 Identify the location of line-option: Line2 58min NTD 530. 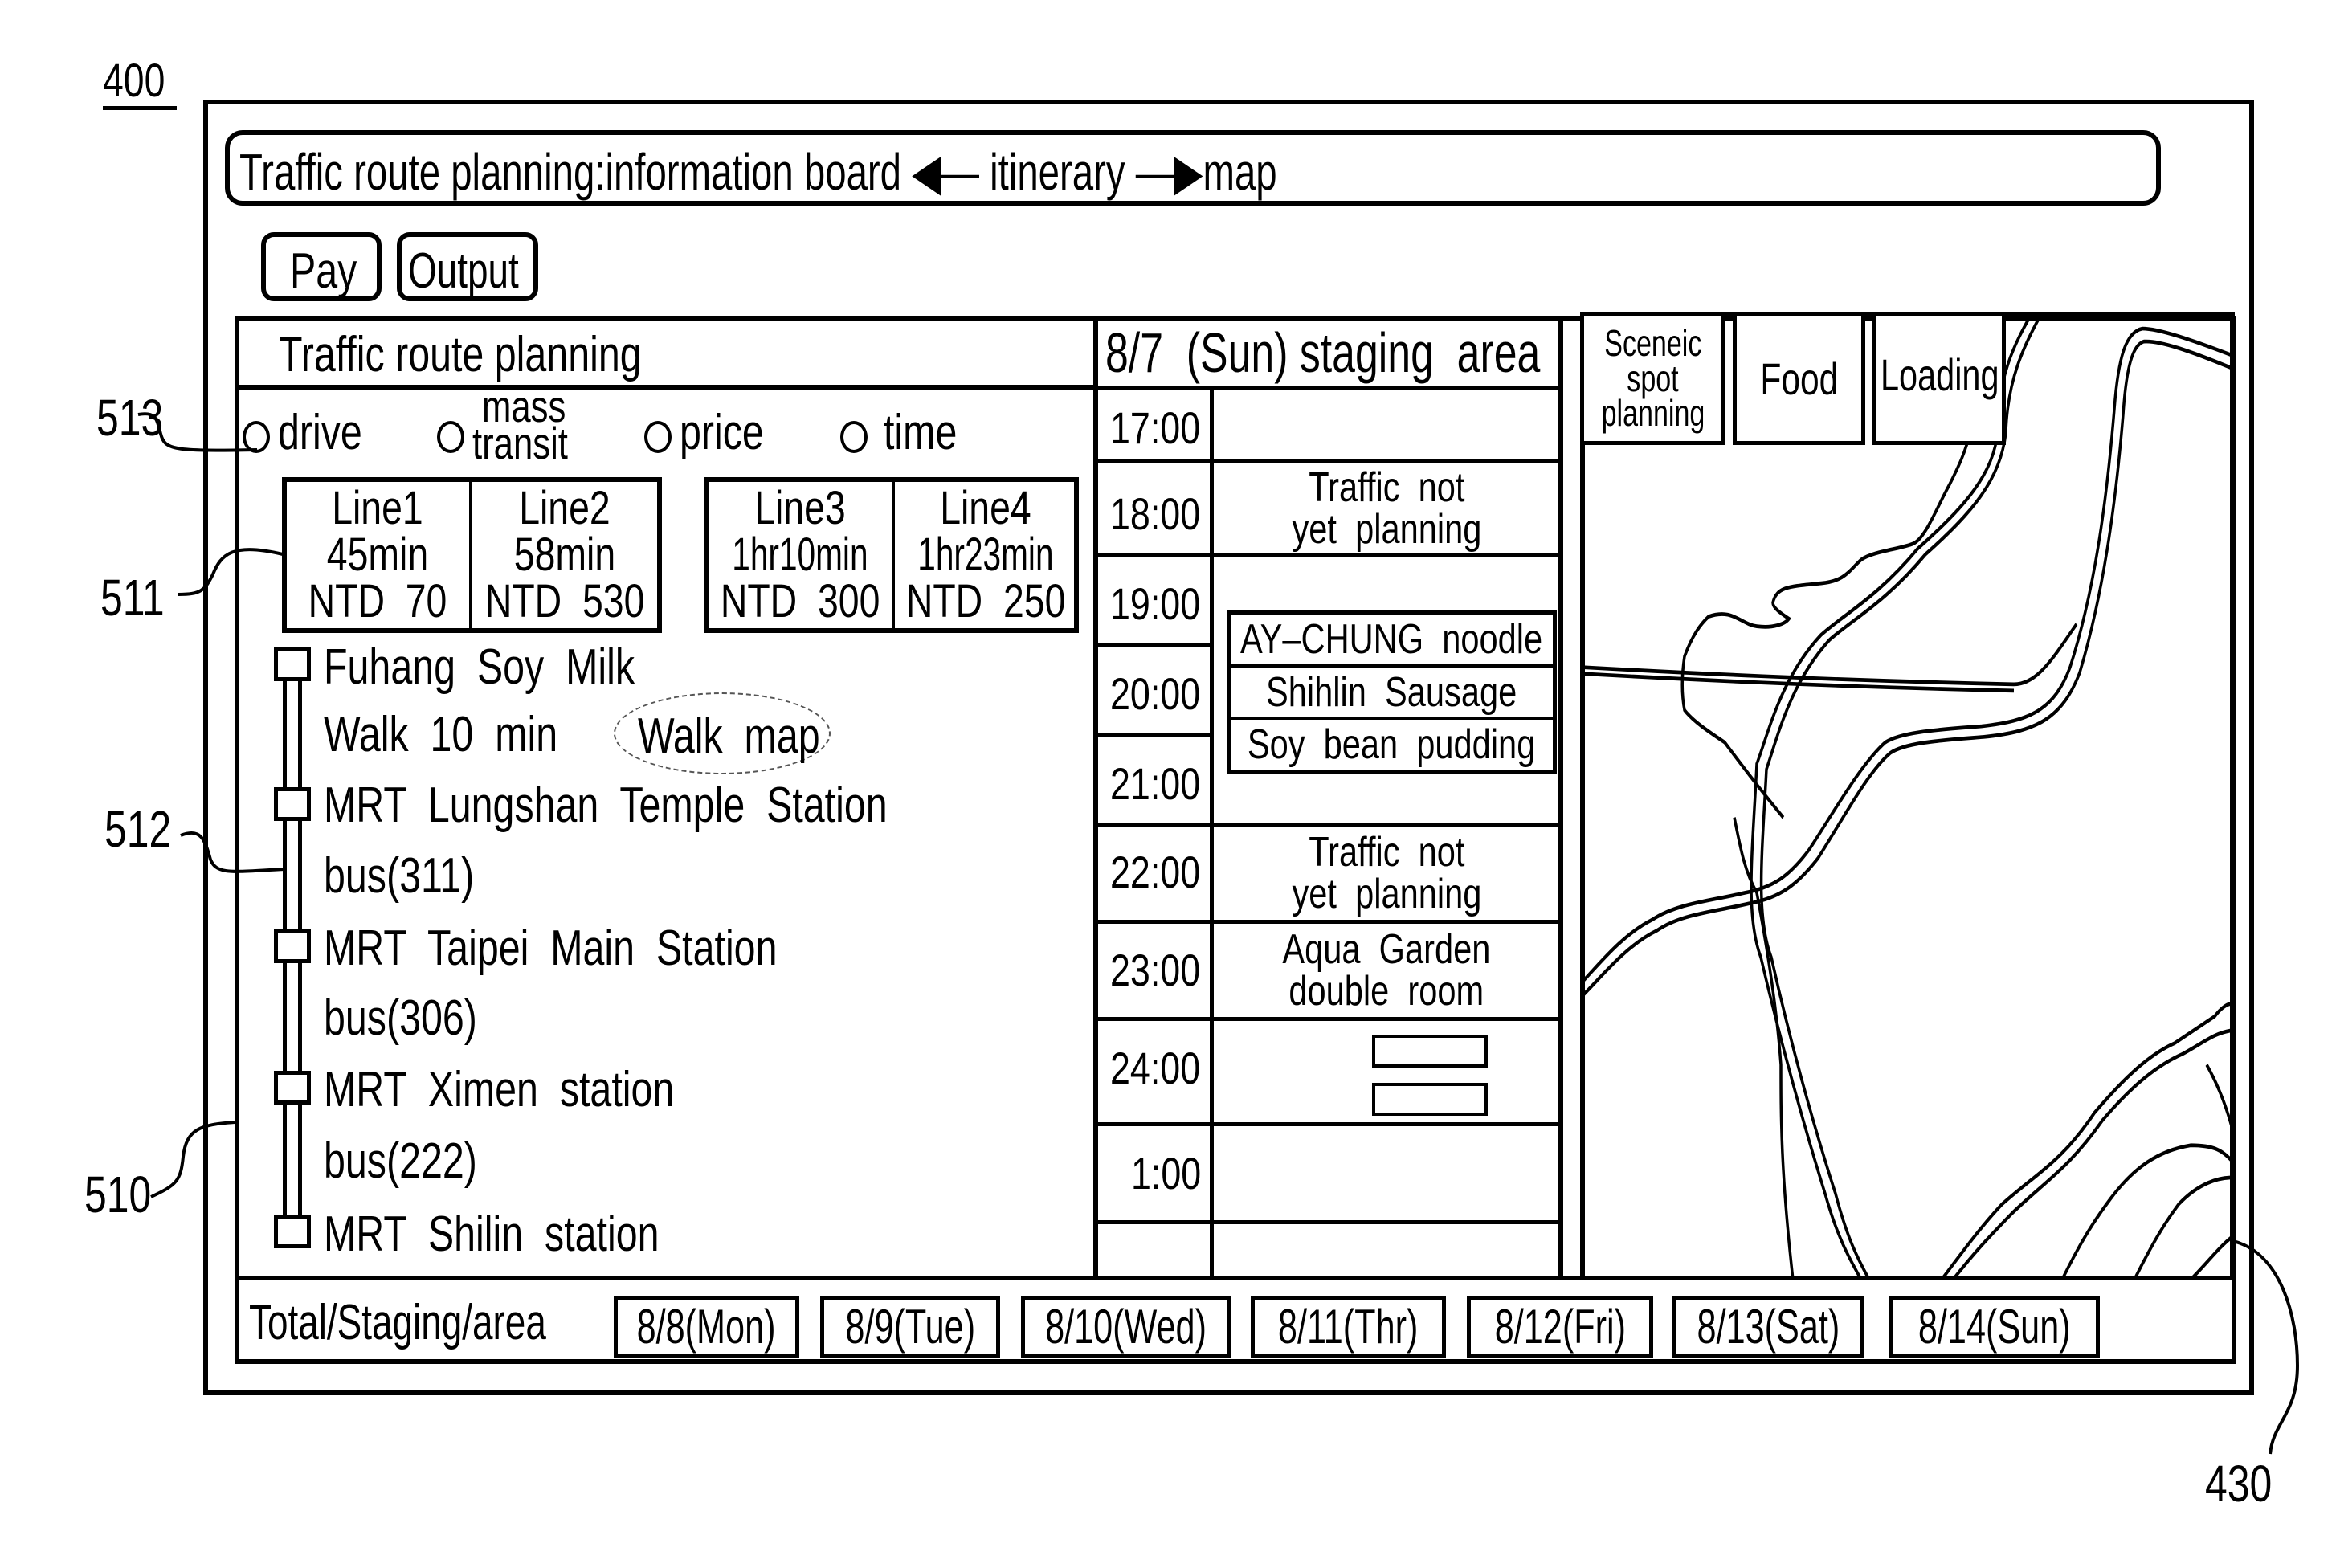
(565, 555).